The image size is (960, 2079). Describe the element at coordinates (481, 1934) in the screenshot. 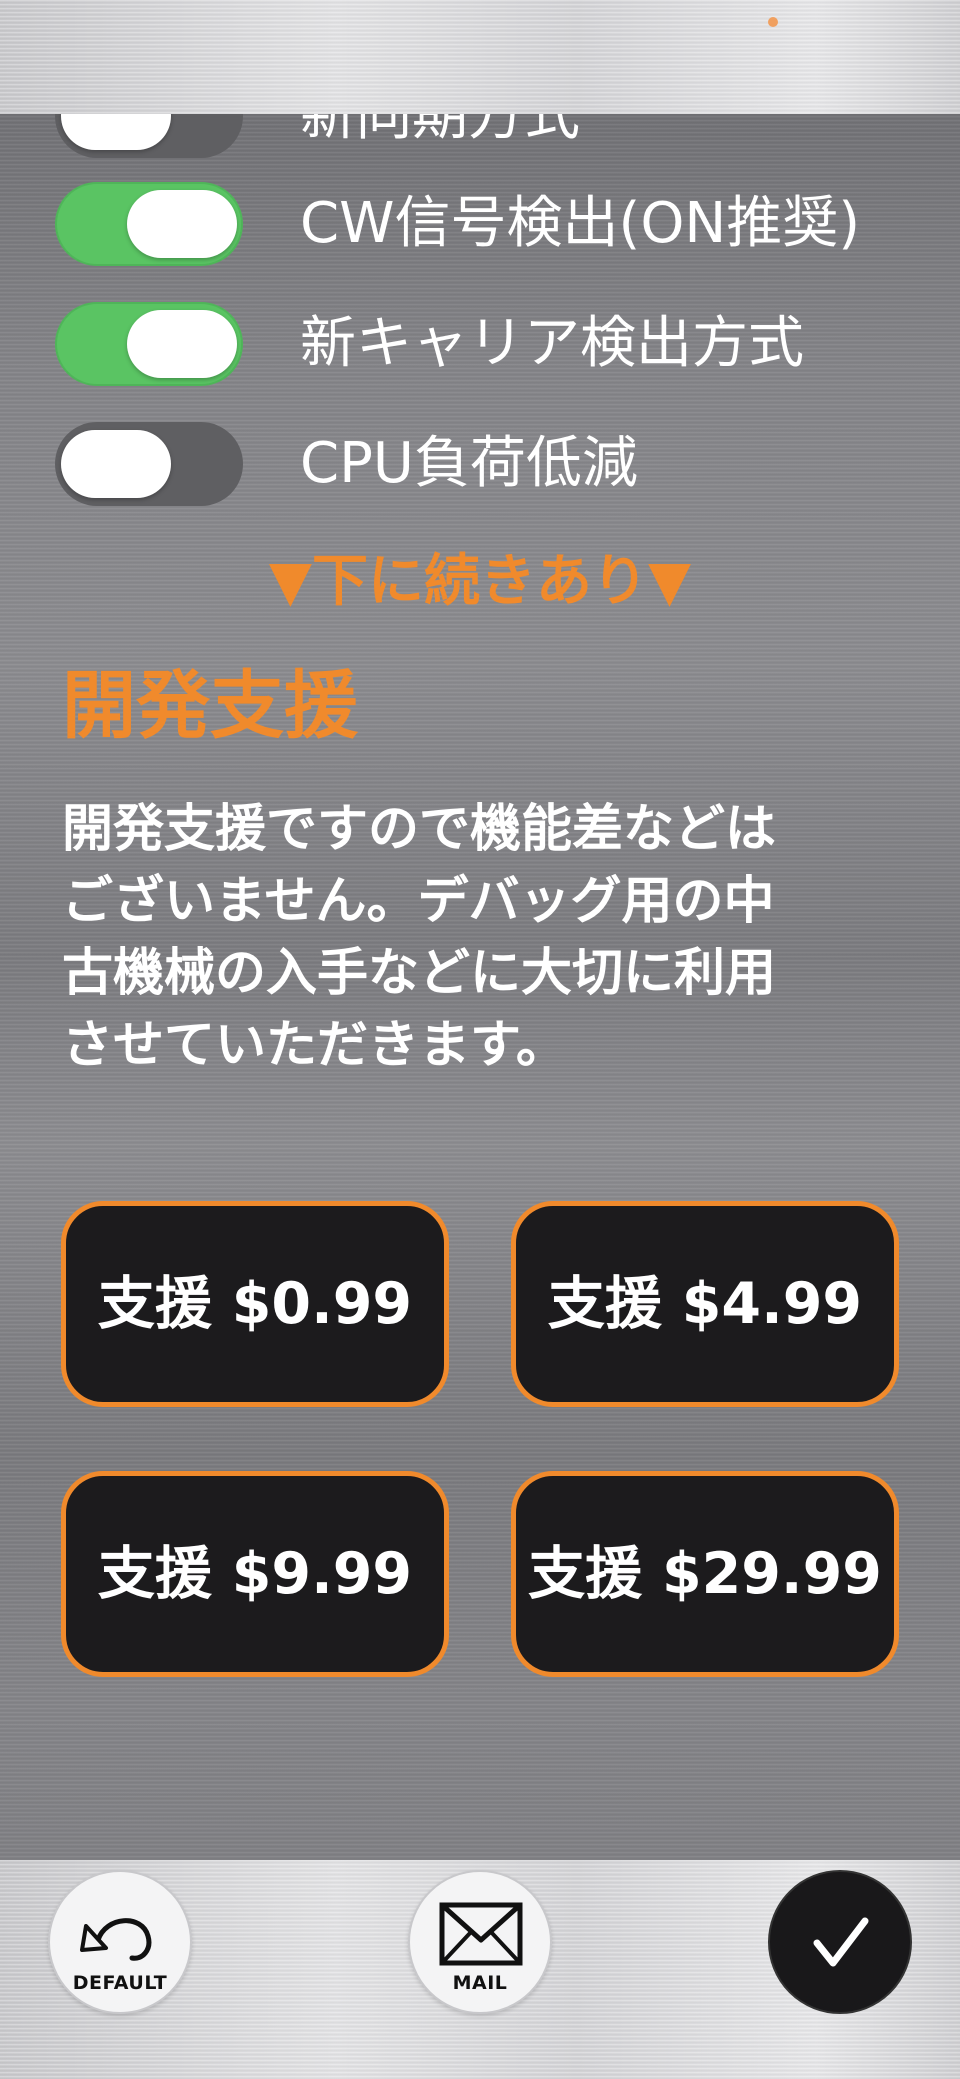

I see `envelope-icon` at that location.